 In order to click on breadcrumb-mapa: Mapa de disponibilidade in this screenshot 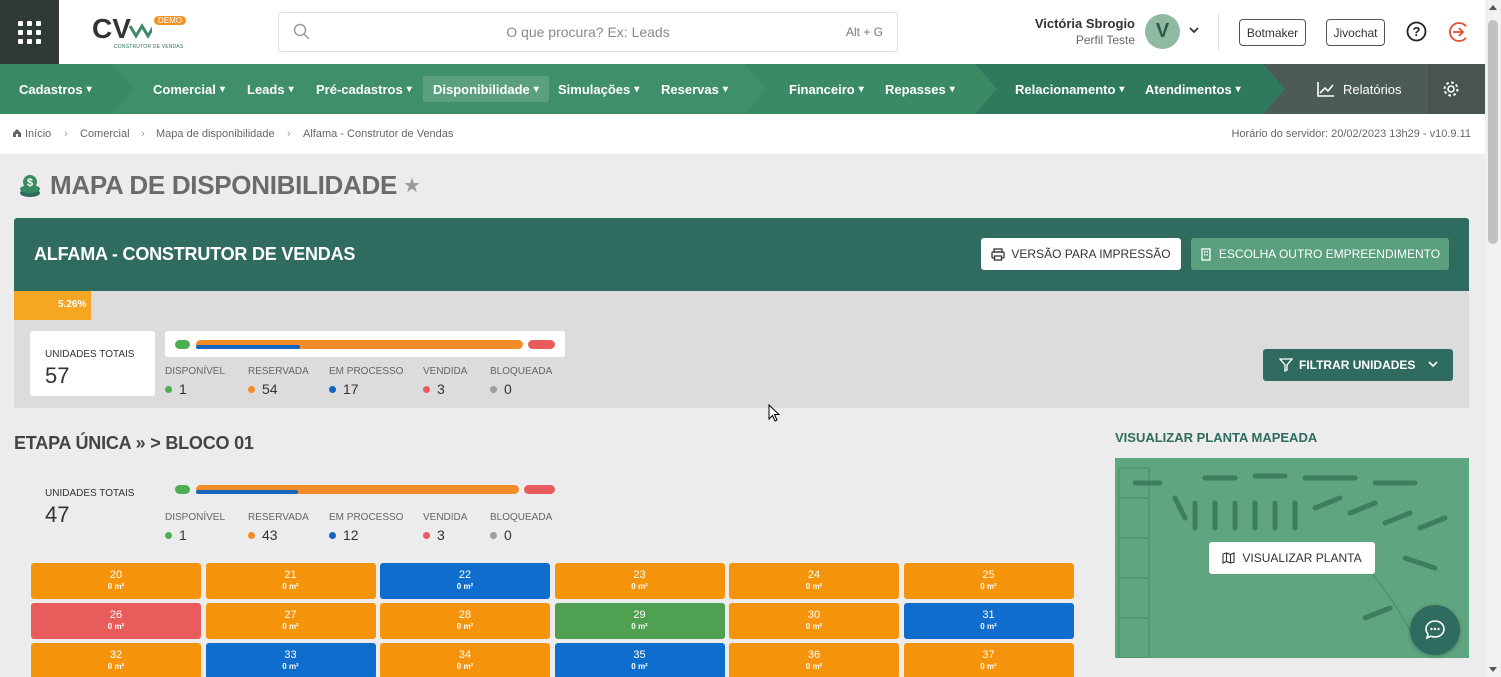, I will do `click(215, 134)`.